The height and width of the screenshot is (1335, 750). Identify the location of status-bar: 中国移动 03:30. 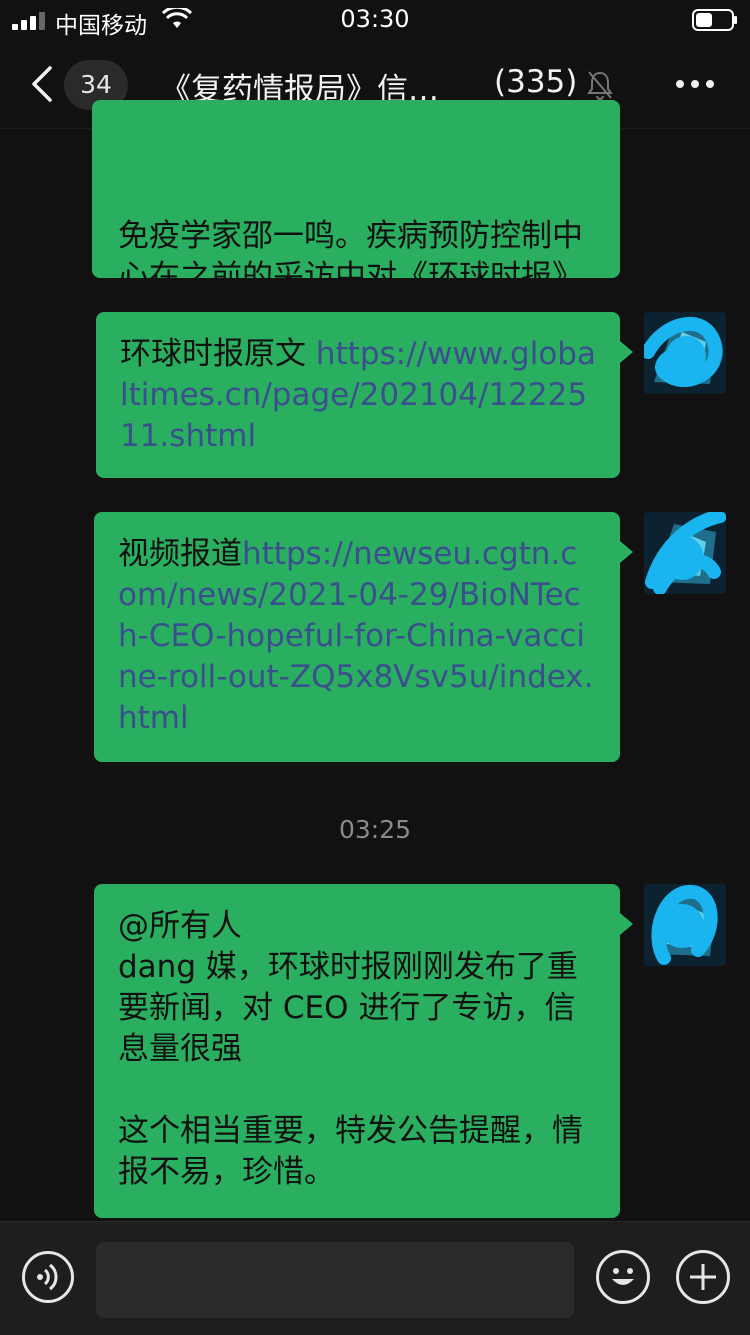
(375, 21).